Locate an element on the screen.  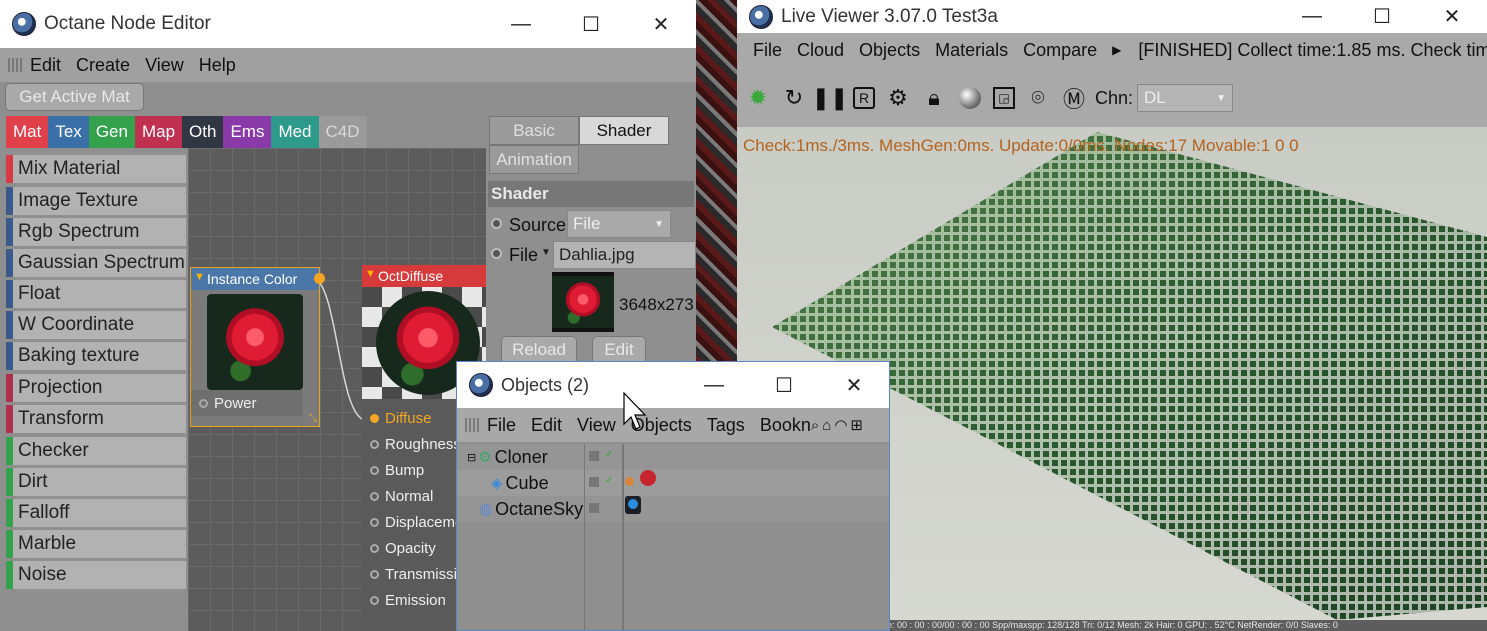
tab-animation: Animation is located at coordinates (534, 159).